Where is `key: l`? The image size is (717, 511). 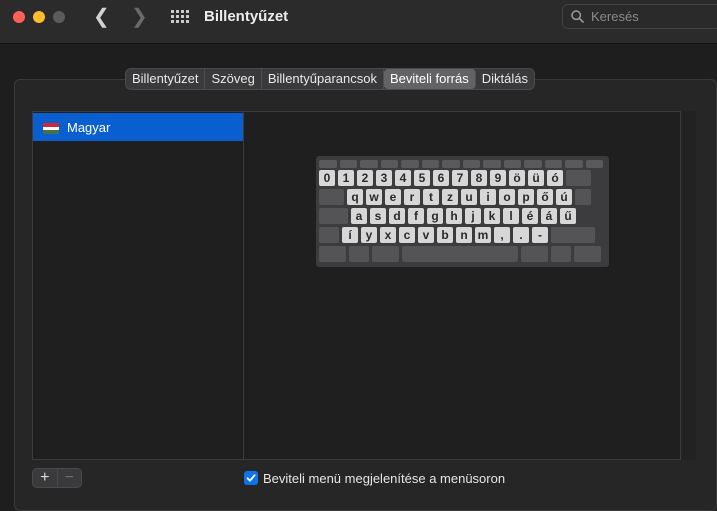 key: l is located at coordinates (511, 216).